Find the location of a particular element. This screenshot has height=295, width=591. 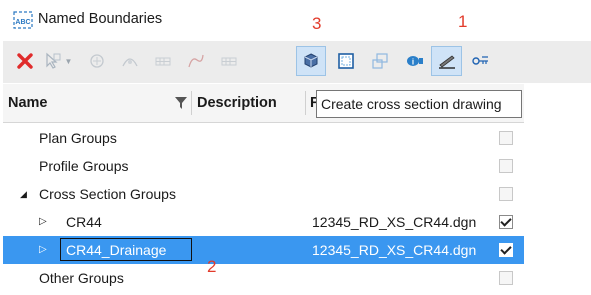

key-icon is located at coordinates (480, 60).